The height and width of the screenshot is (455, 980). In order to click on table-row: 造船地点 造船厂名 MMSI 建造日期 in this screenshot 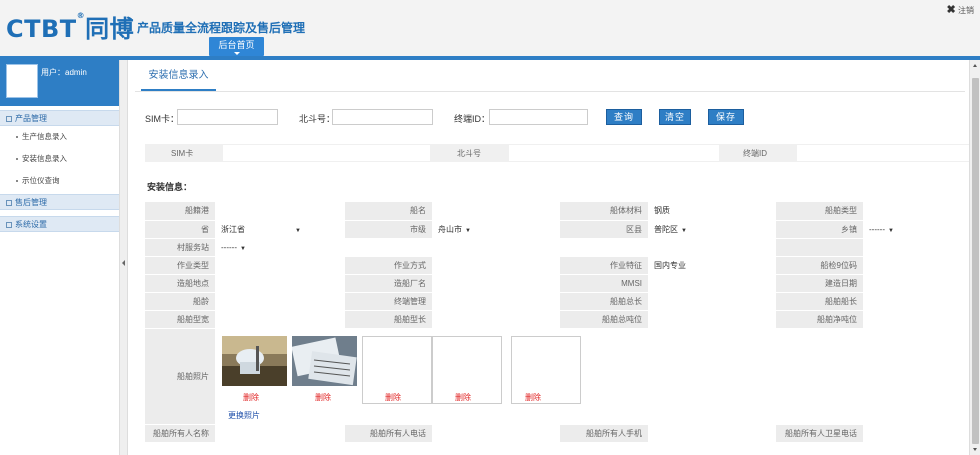, I will do `click(557, 283)`.